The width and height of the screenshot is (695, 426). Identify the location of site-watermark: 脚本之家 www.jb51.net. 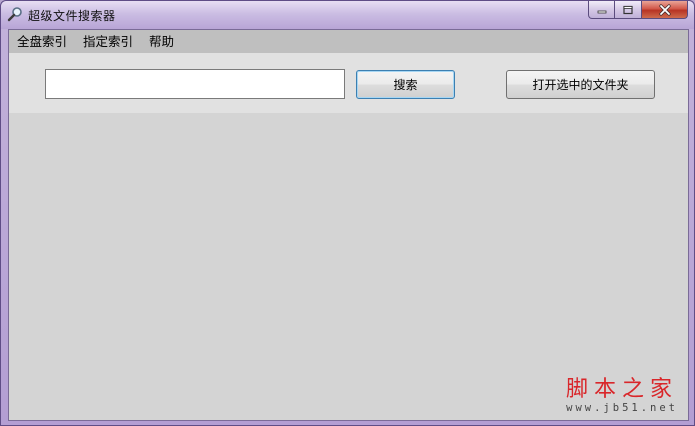
(621, 396).